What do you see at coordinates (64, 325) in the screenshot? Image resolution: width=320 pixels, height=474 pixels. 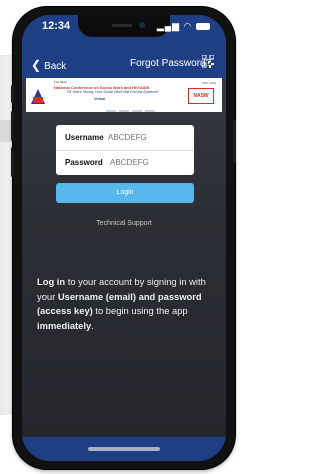 I see `desc-part-5: immediately` at bounding box center [64, 325].